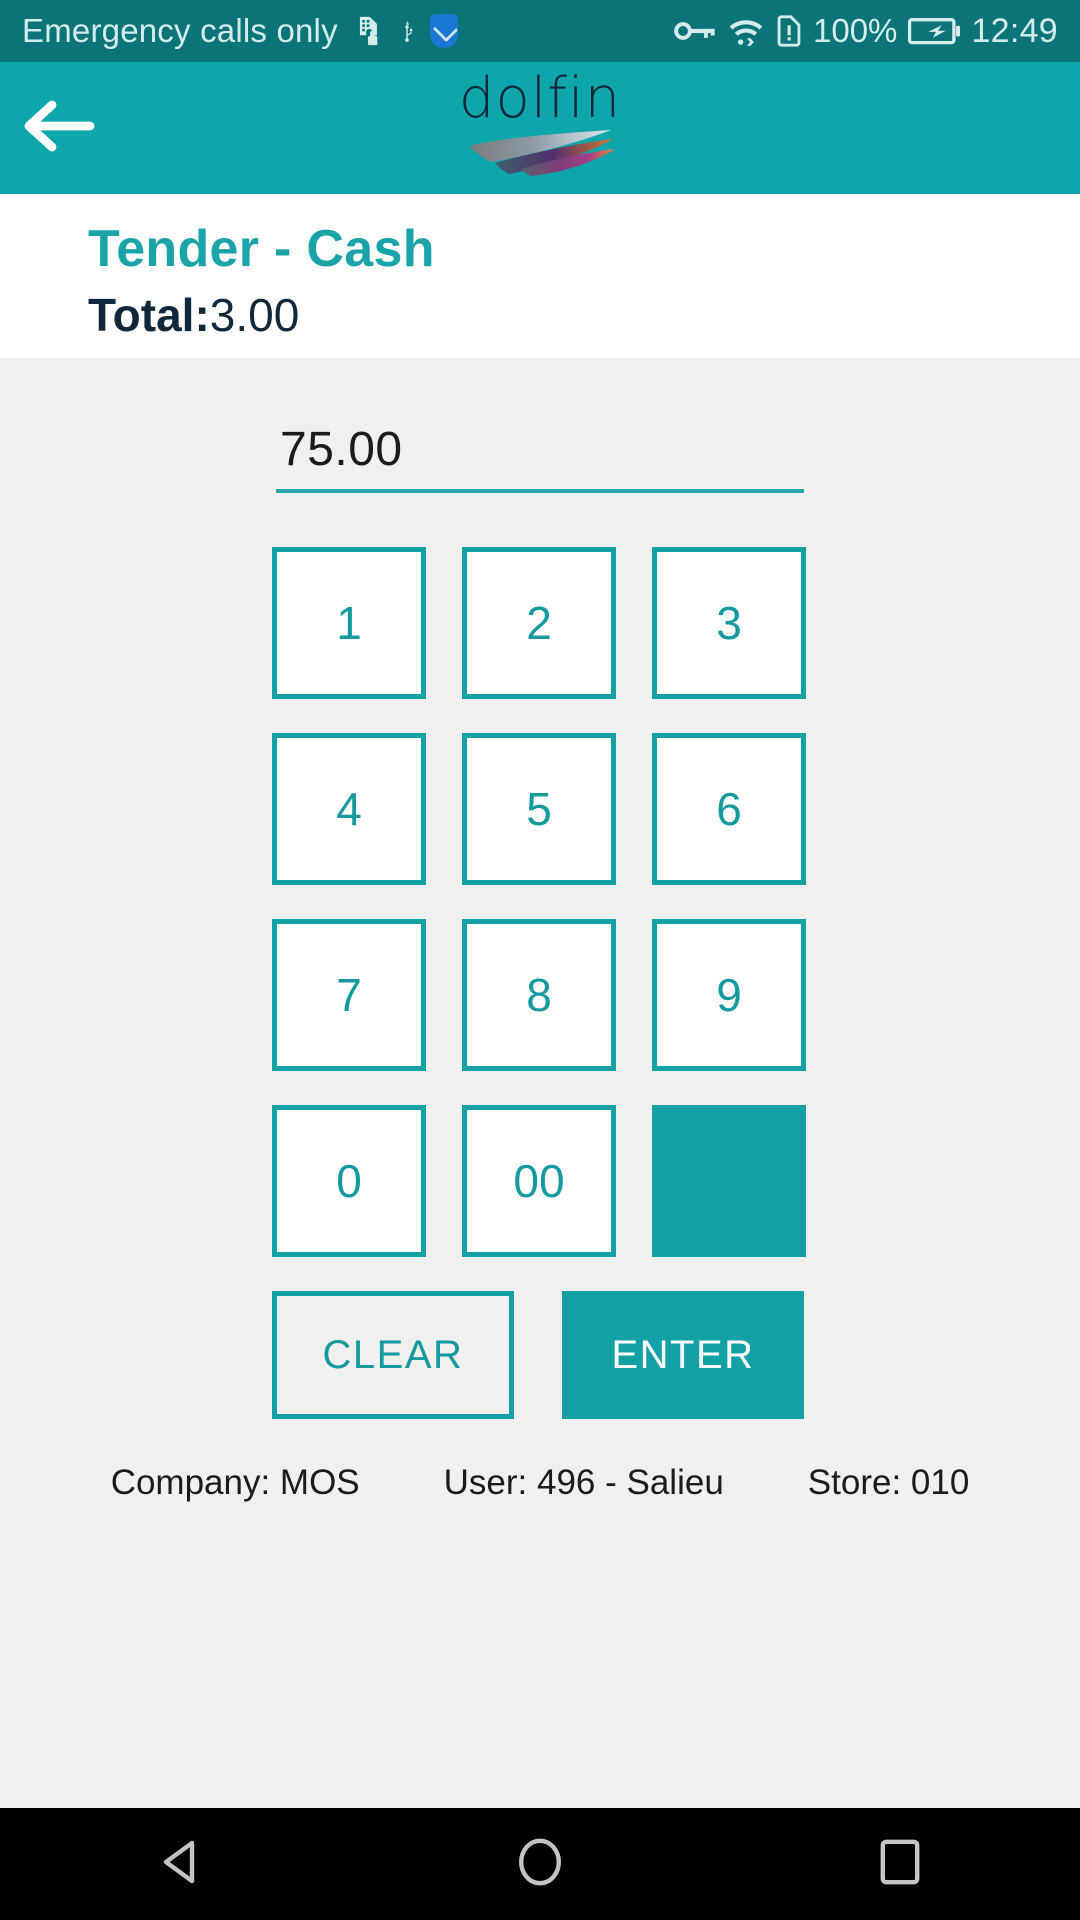 The width and height of the screenshot is (1080, 1920). Describe the element at coordinates (888, 1483) in the screenshot. I see `footer-store: Store: 010` at that location.